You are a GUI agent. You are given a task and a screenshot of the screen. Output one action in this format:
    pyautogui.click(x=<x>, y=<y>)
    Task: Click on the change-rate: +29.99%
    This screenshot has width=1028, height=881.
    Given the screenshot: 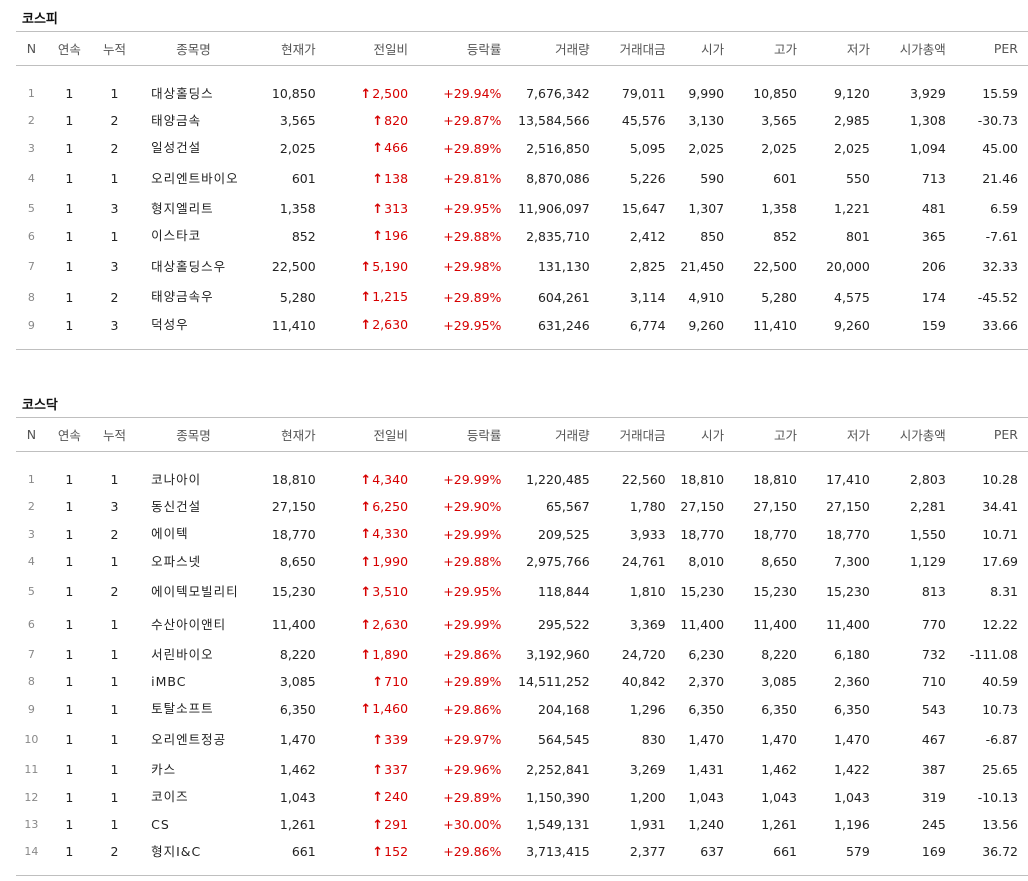 What is the action you would take?
    pyautogui.click(x=472, y=624)
    